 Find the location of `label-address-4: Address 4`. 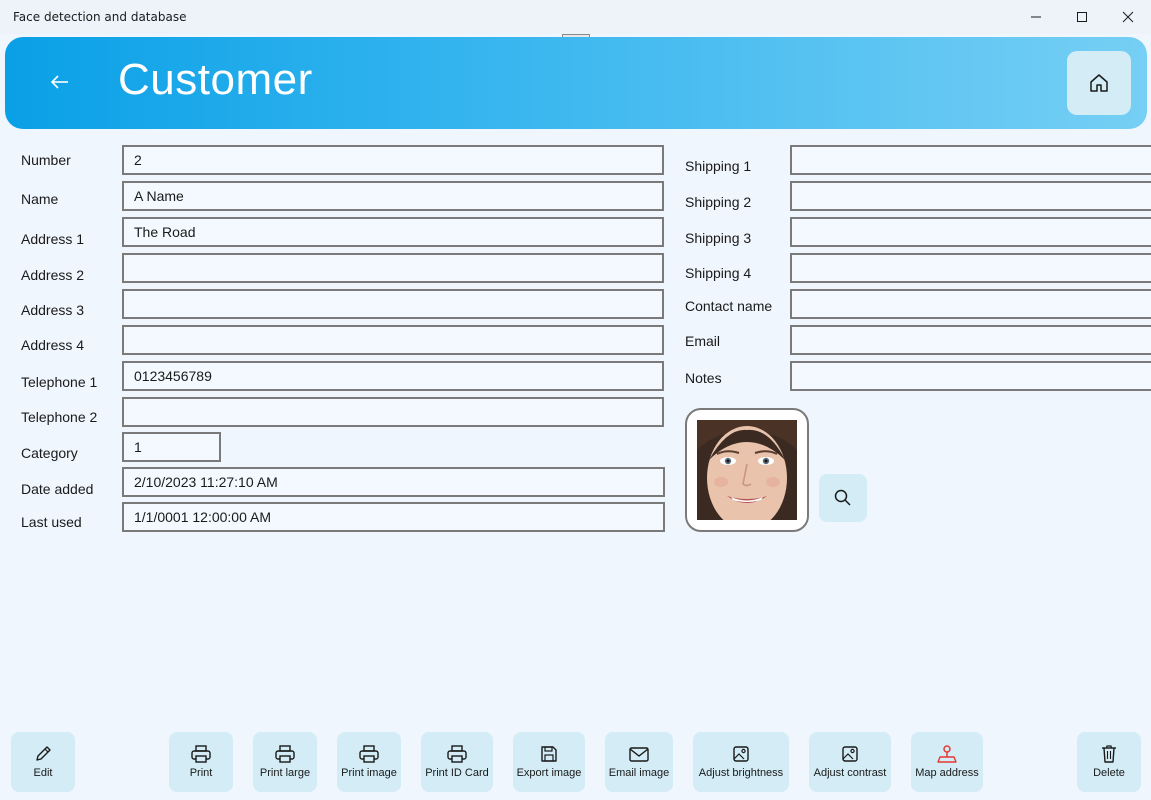

label-address-4: Address 4 is located at coordinates (53, 345).